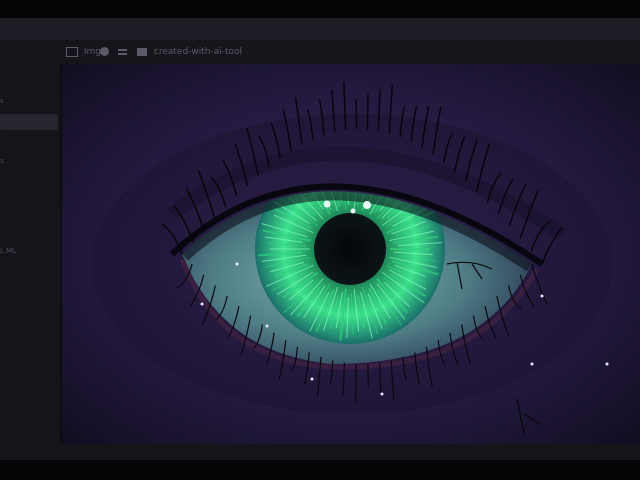 Image resolution: width=640 pixels, height=480 pixels. What do you see at coordinates (320, 9) in the screenshot?
I see `os-top-bar` at bounding box center [320, 9].